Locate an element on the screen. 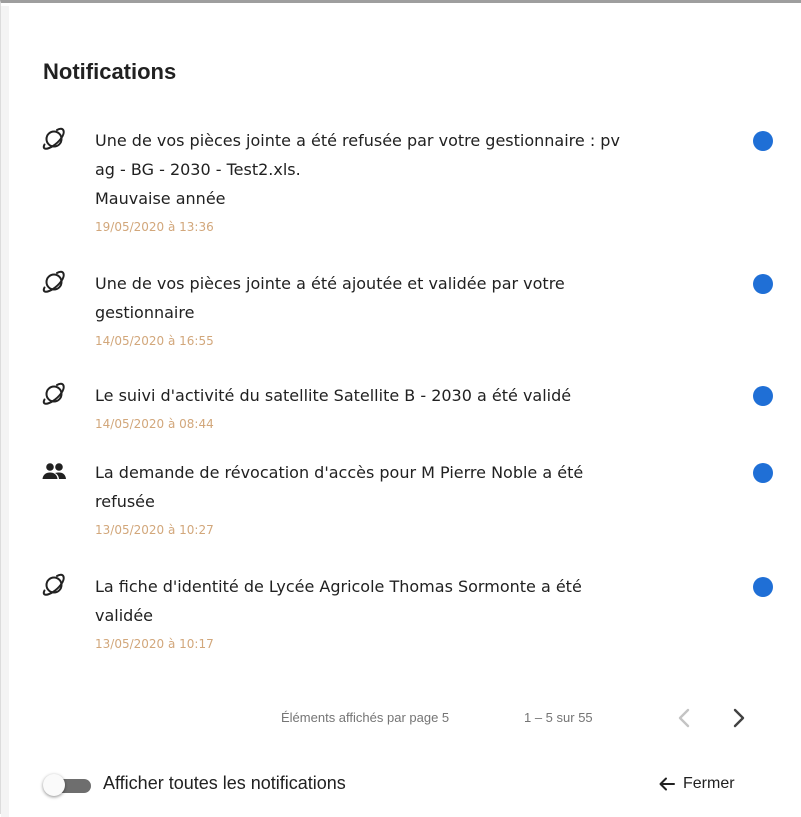 The height and width of the screenshot is (817, 801). notification-message-line: refusée is located at coordinates (125, 501).